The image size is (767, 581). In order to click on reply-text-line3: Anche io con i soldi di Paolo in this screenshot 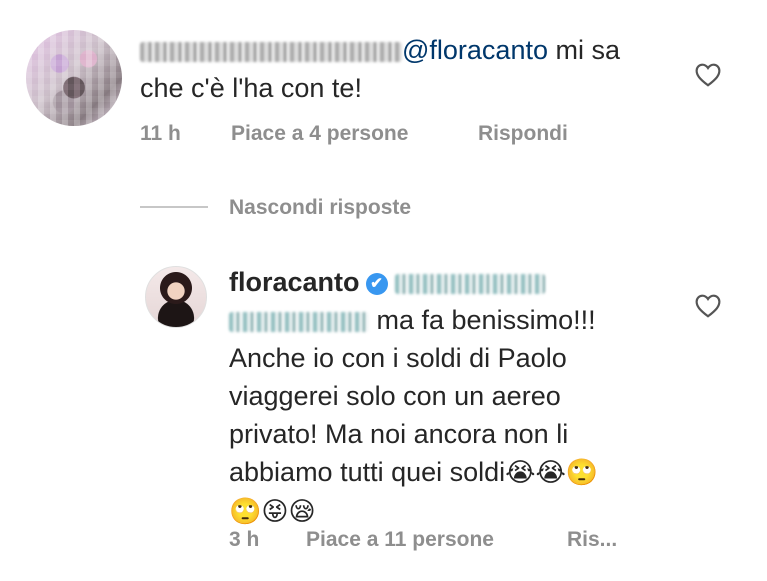, I will do `click(398, 358)`.